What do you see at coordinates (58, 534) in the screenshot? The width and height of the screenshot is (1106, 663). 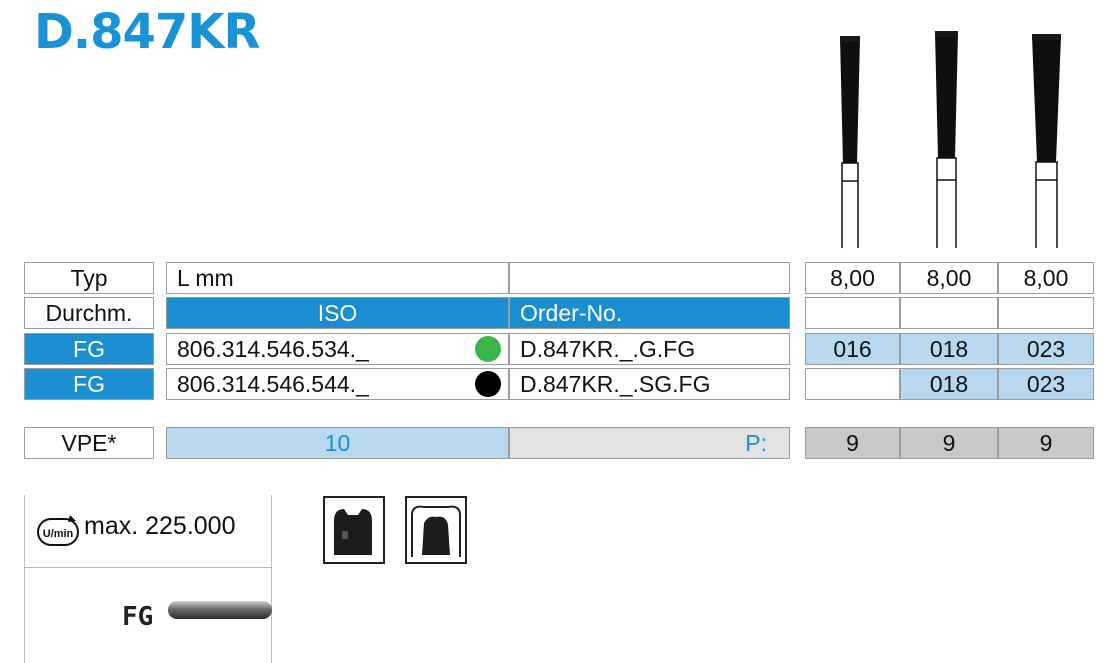 I see `rpm-icon-text: U/min` at bounding box center [58, 534].